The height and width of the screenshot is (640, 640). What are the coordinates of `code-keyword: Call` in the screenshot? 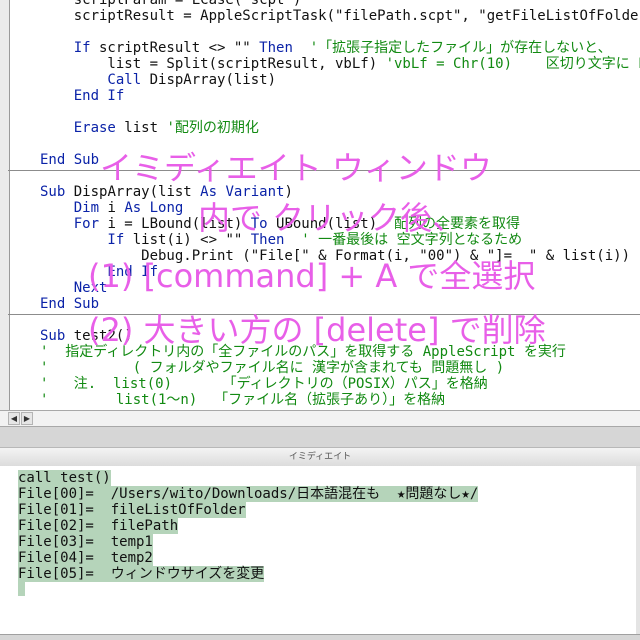 It's located at (91, 80).